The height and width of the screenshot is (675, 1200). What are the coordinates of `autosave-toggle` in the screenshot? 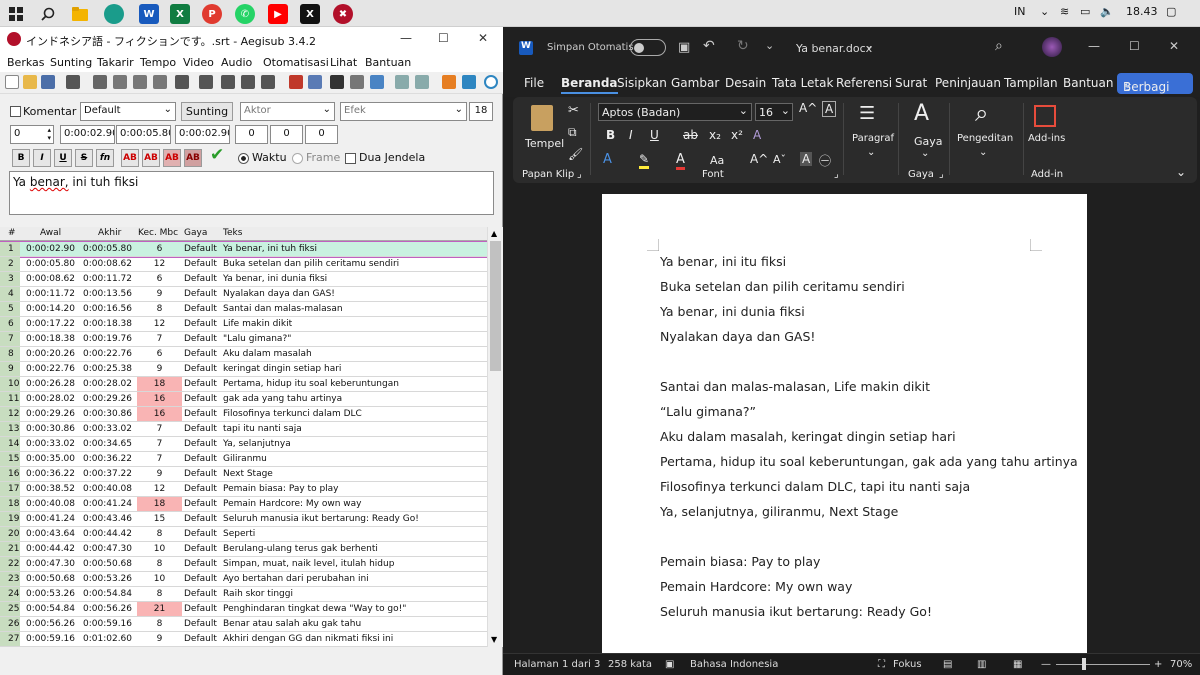 It's located at (648, 47).